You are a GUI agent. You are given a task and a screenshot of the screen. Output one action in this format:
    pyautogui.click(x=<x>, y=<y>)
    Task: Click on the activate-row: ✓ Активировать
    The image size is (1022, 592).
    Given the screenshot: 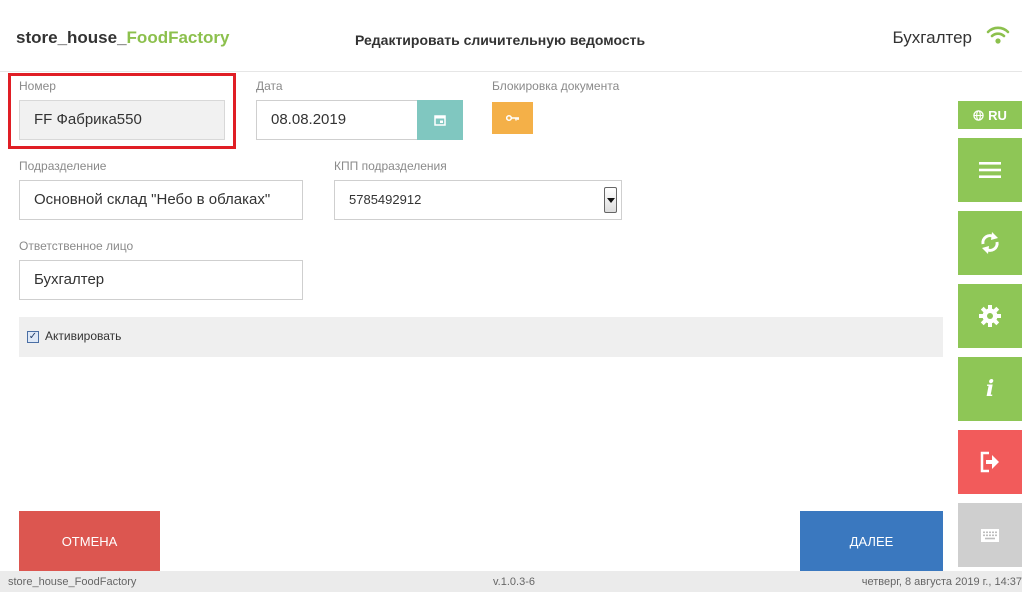 What is the action you would take?
    pyautogui.click(x=481, y=337)
    